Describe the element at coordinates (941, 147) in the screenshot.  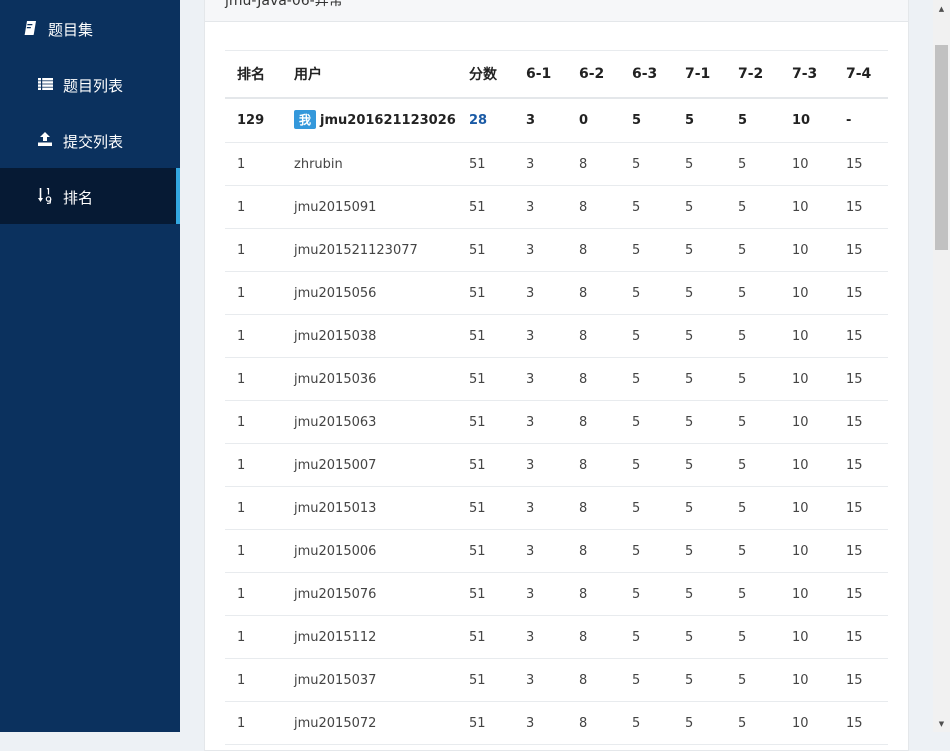
I see `scrollbar-thumb` at that location.